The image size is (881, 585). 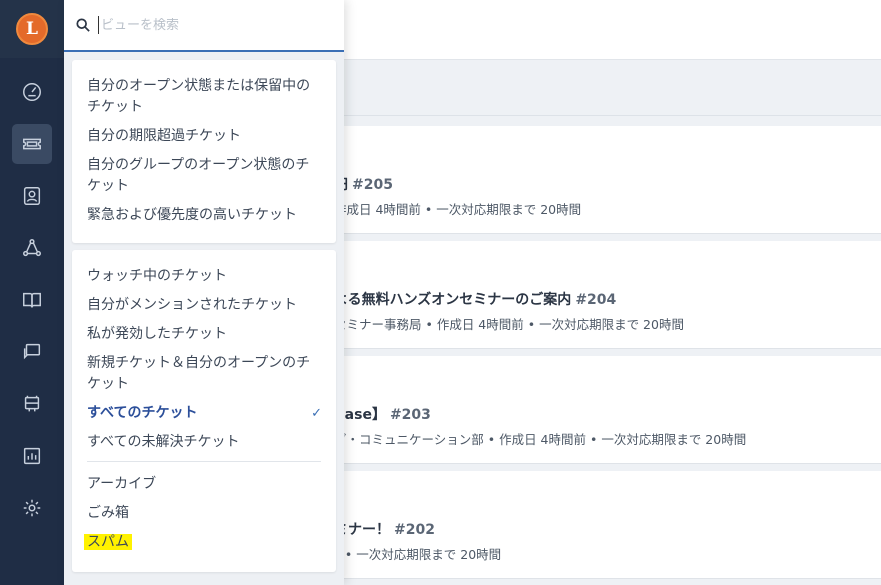 I want to click on view-item-trash: ごみ箱, so click(x=204, y=513).